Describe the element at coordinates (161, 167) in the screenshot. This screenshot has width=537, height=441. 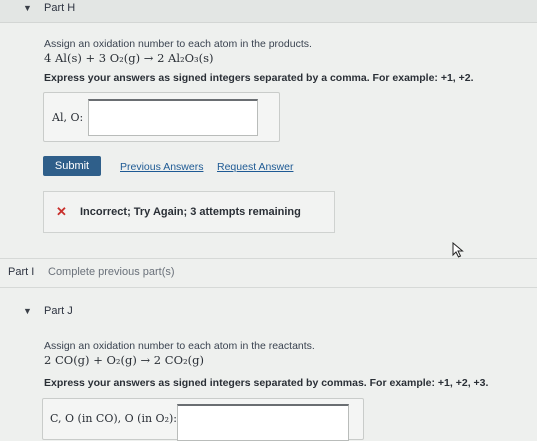
I see `previous-answers-link: Previous Answers` at that location.